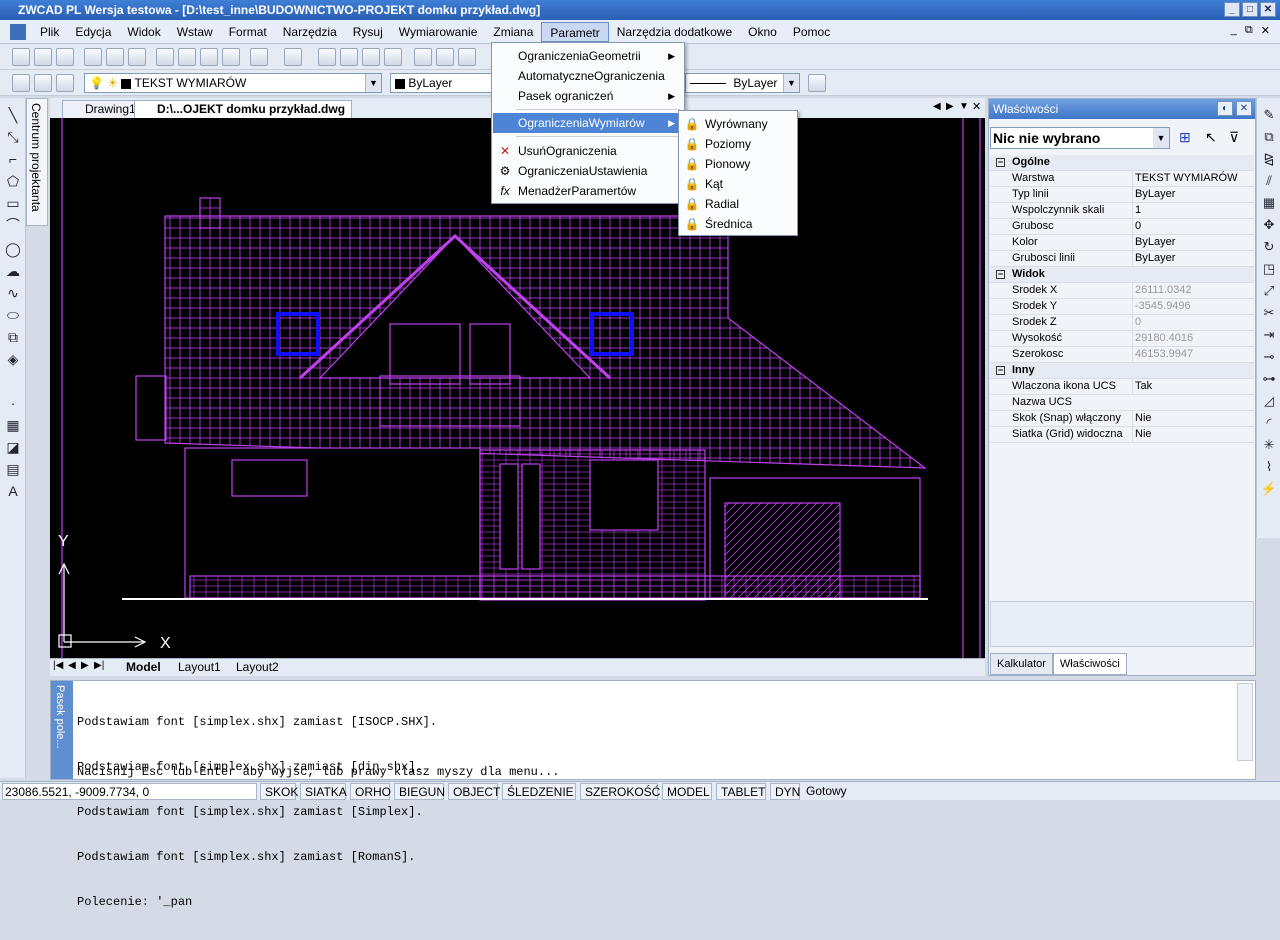 The height and width of the screenshot is (940, 1280). What do you see at coordinates (293, 57) in the screenshot?
I see `redo-icon` at bounding box center [293, 57].